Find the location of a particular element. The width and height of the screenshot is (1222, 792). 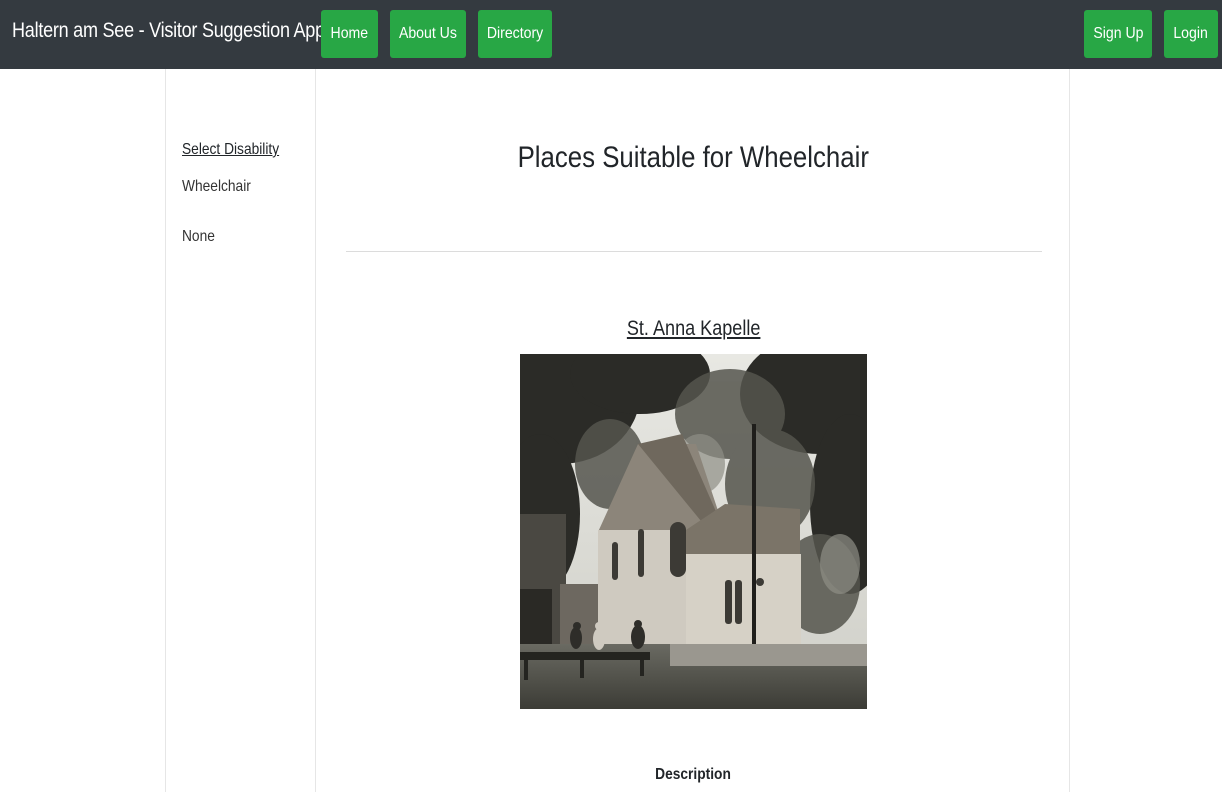

description-label-text: Description is located at coordinates (693, 774).